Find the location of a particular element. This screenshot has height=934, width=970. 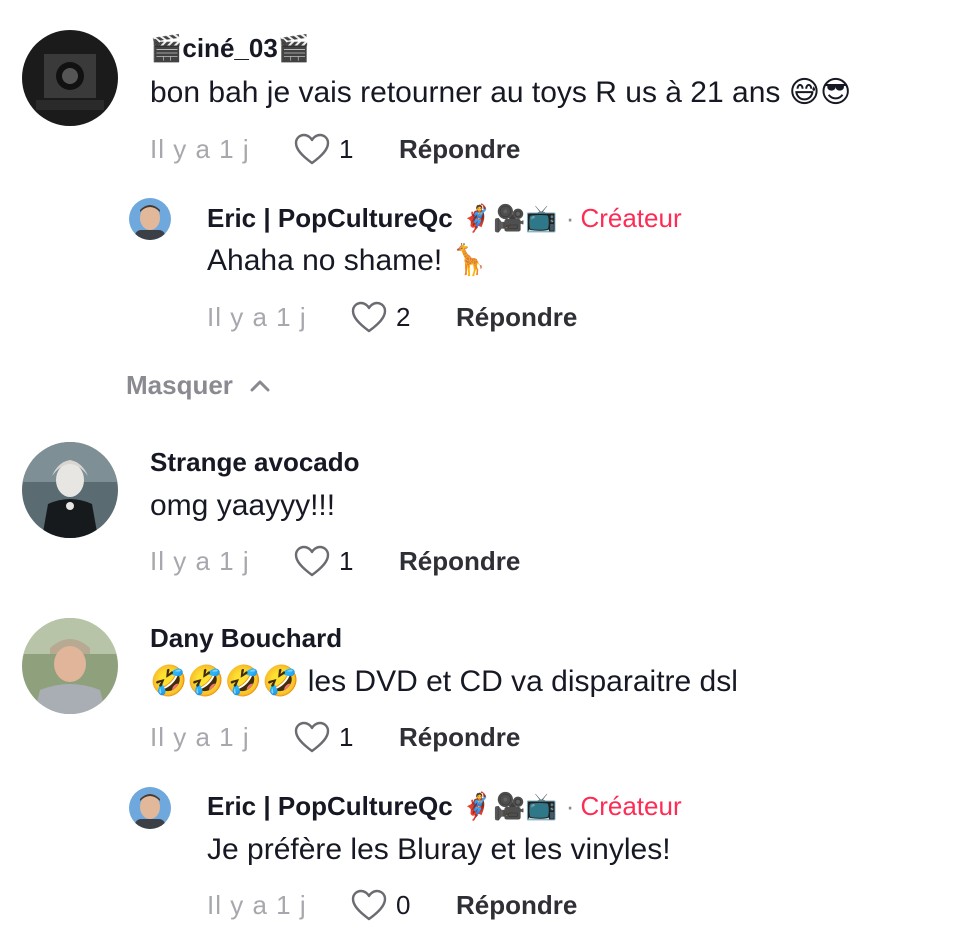

comment-text: Je préfère les Bluray et les vinyles! is located at coordinates (439, 849).